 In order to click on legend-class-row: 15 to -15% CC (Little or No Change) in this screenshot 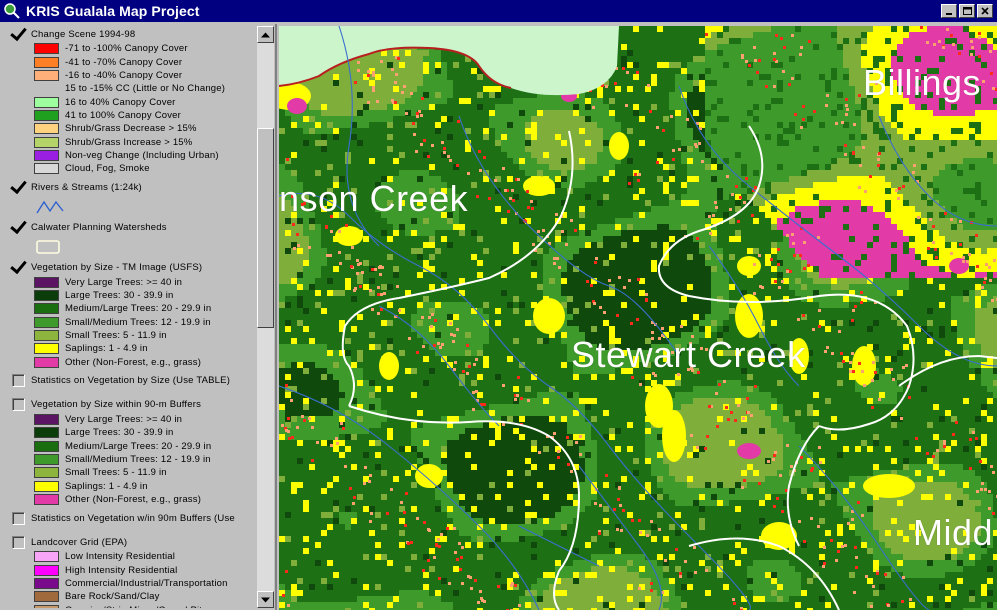, I will do `click(130, 88)`.